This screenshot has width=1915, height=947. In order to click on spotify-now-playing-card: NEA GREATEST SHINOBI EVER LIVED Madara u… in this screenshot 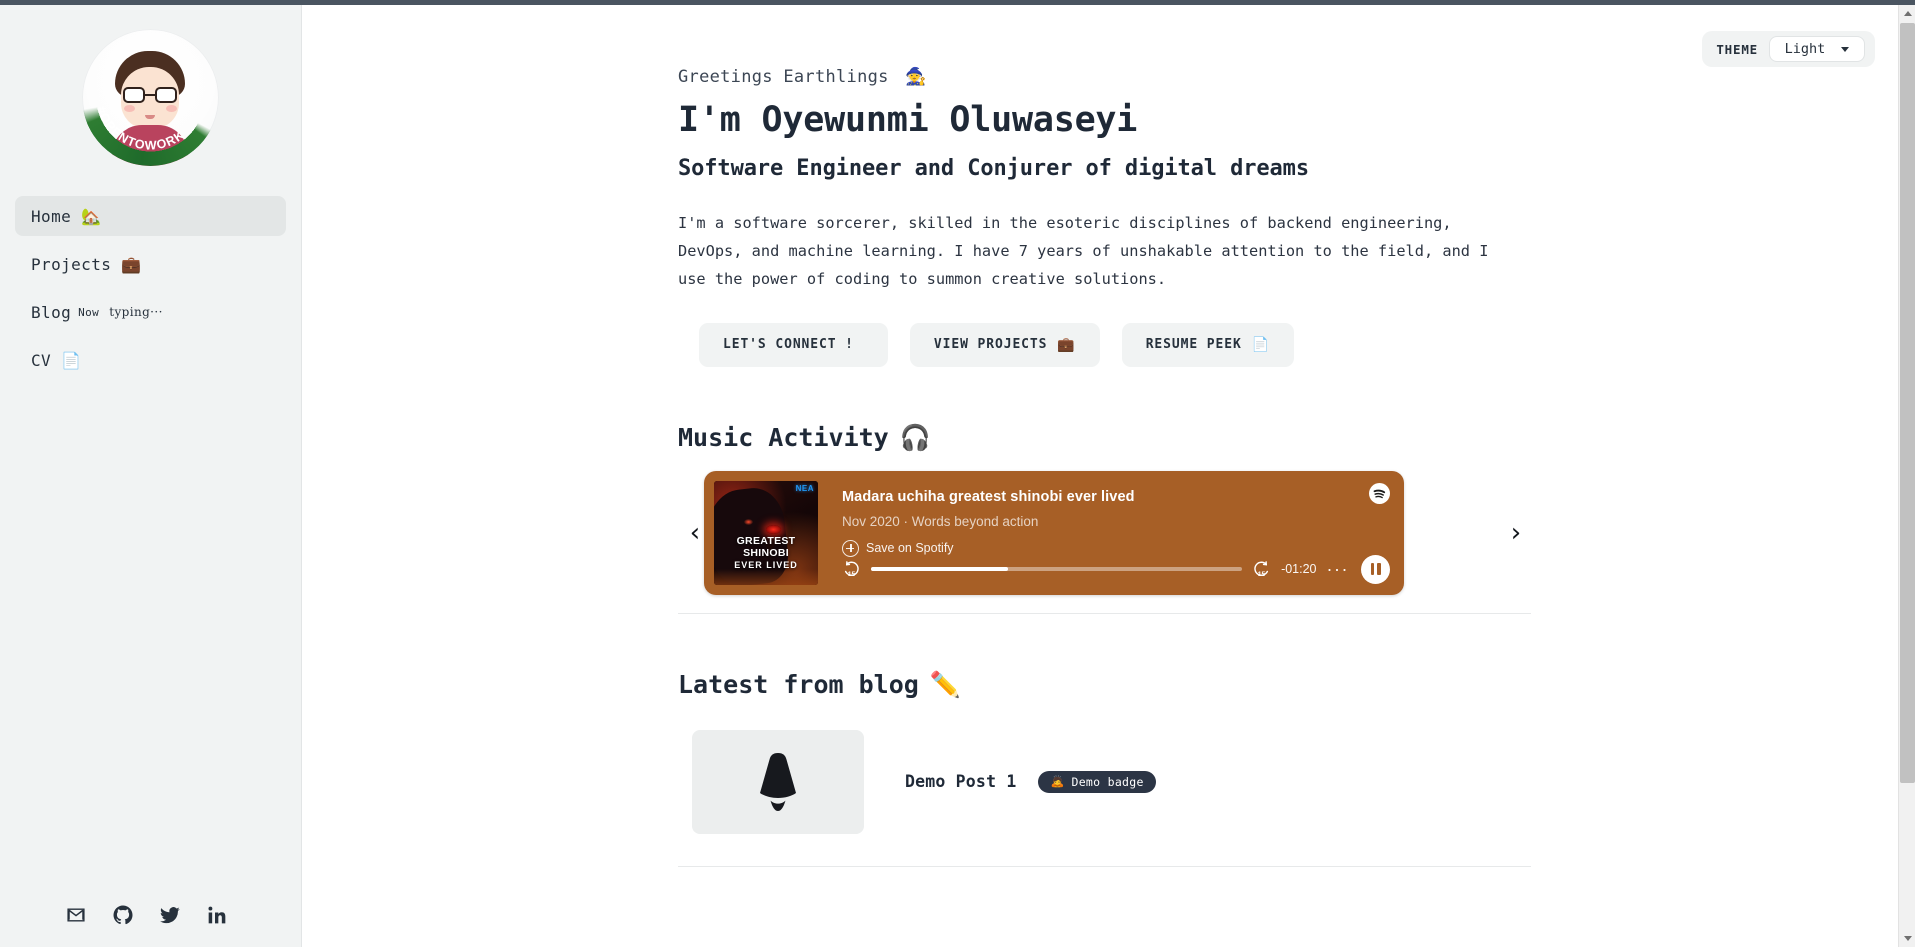, I will do `click(1054, 532)`.